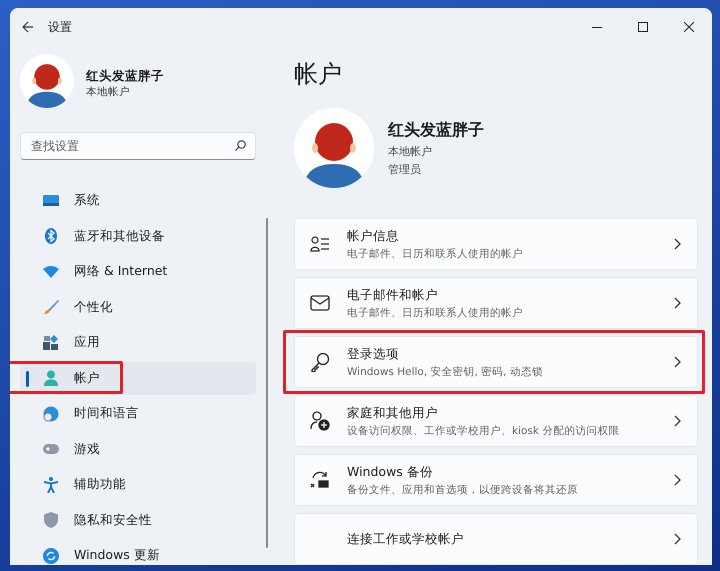 Image resolution: width=720 pixels, height=571 pixels. Describe the element at coordinates (483, 431) in the screenshot. I see `card-subtitle: 设备访问权限、工作或学校用户、kiosk 分配的访问权限` at that location.